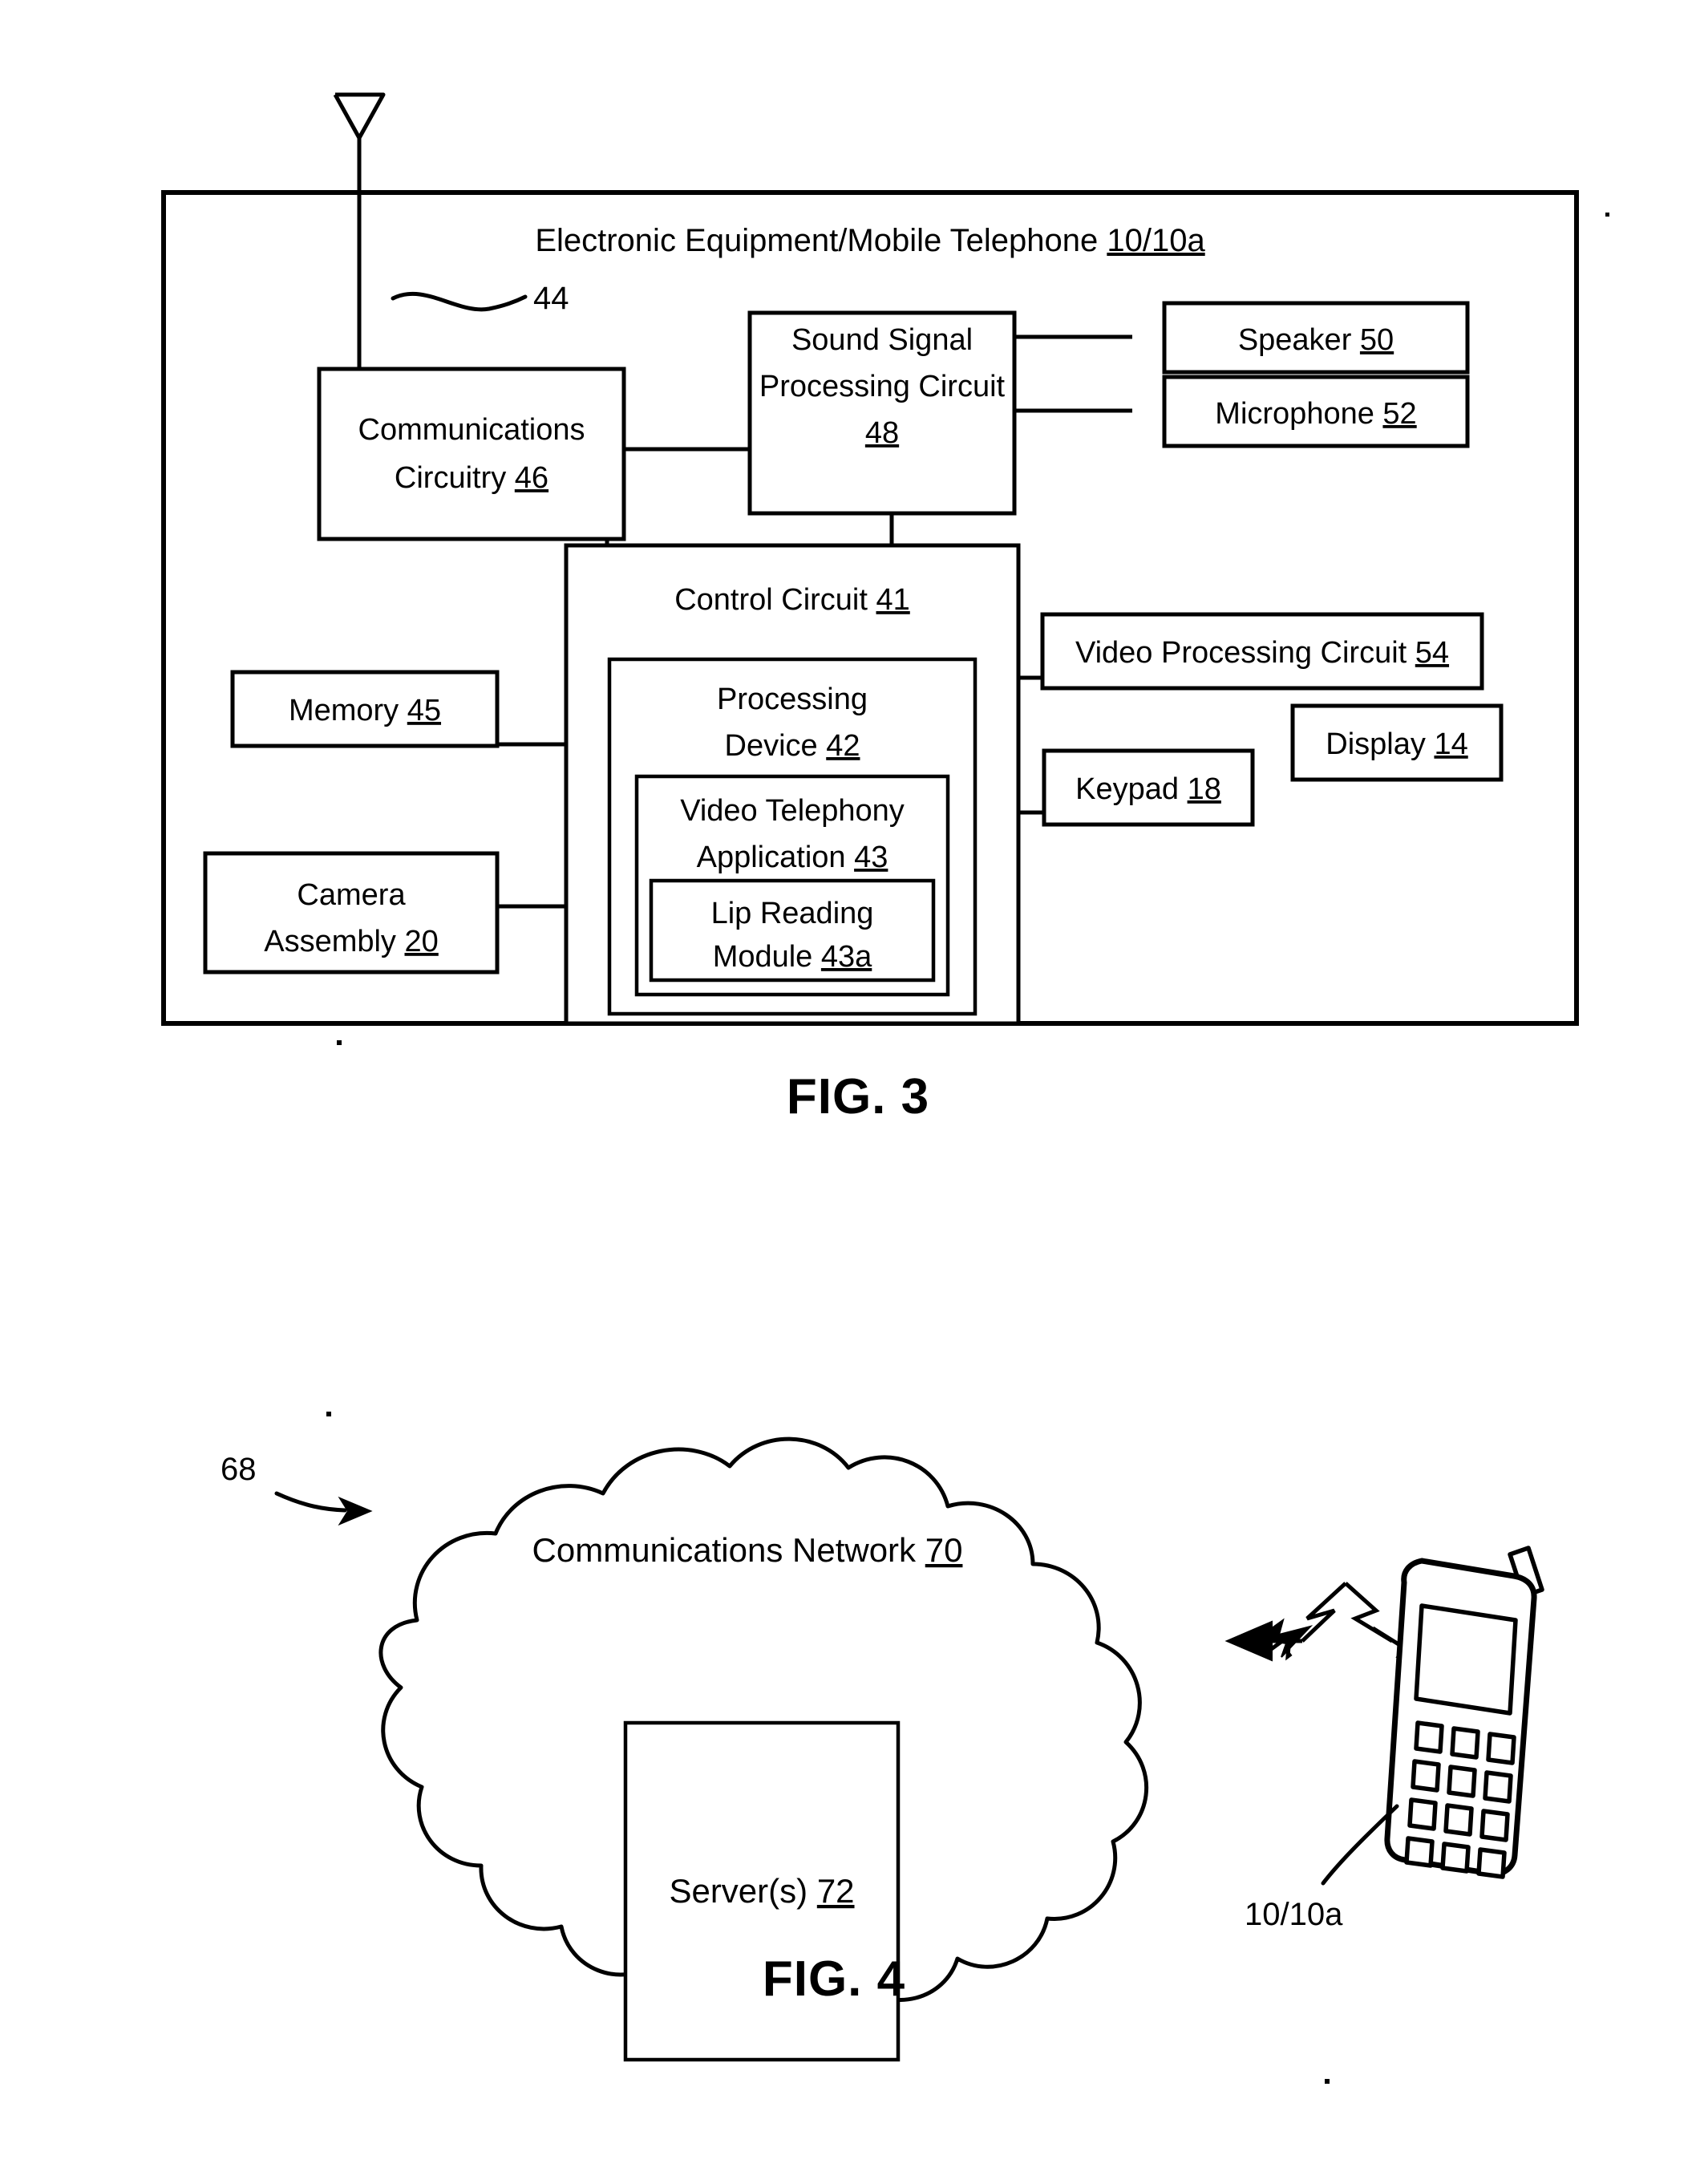  I want to click on microphone-label: Microphone 52, so click(1316, 414).